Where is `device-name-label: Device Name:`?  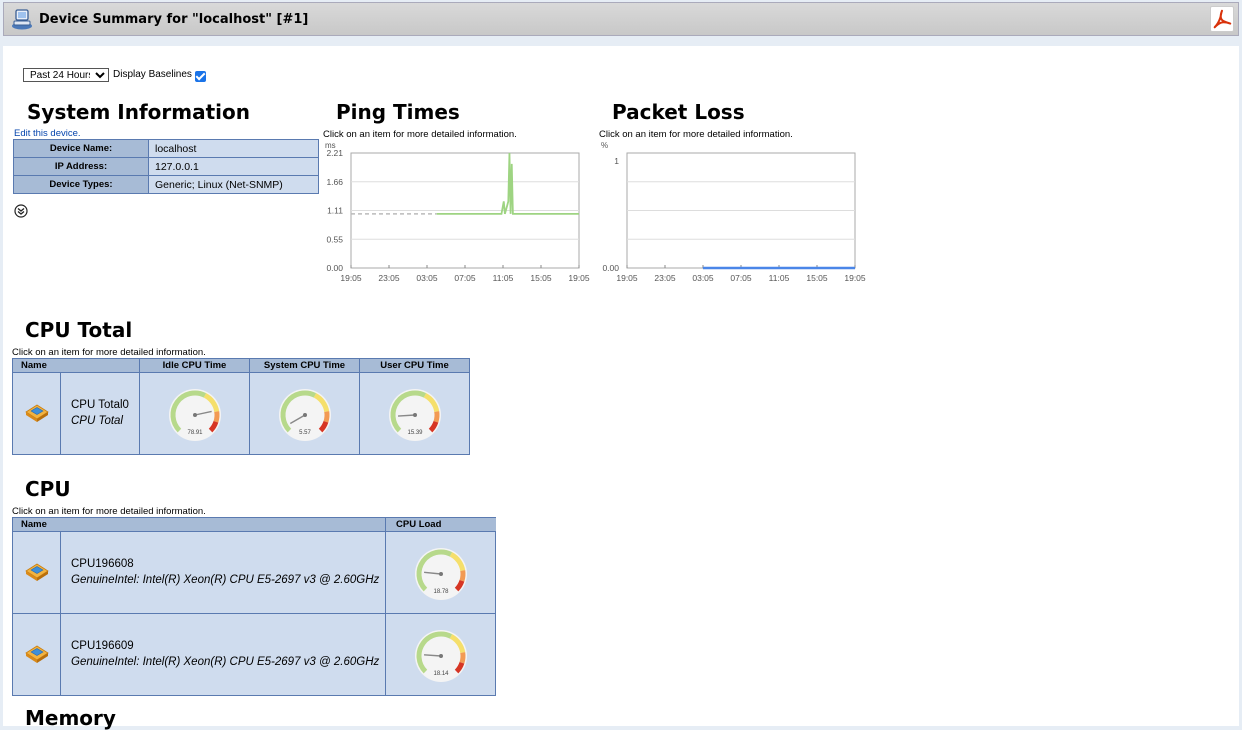
device-name-label: Device Name: is located at coordinates (81, 148).